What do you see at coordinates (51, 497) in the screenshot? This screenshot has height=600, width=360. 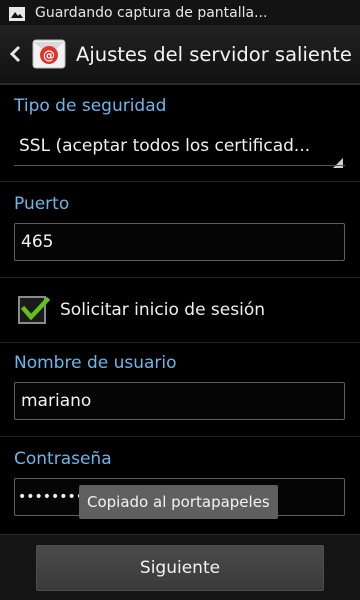 I see `password-value: ••••••••` at bounding box center [51, 497].